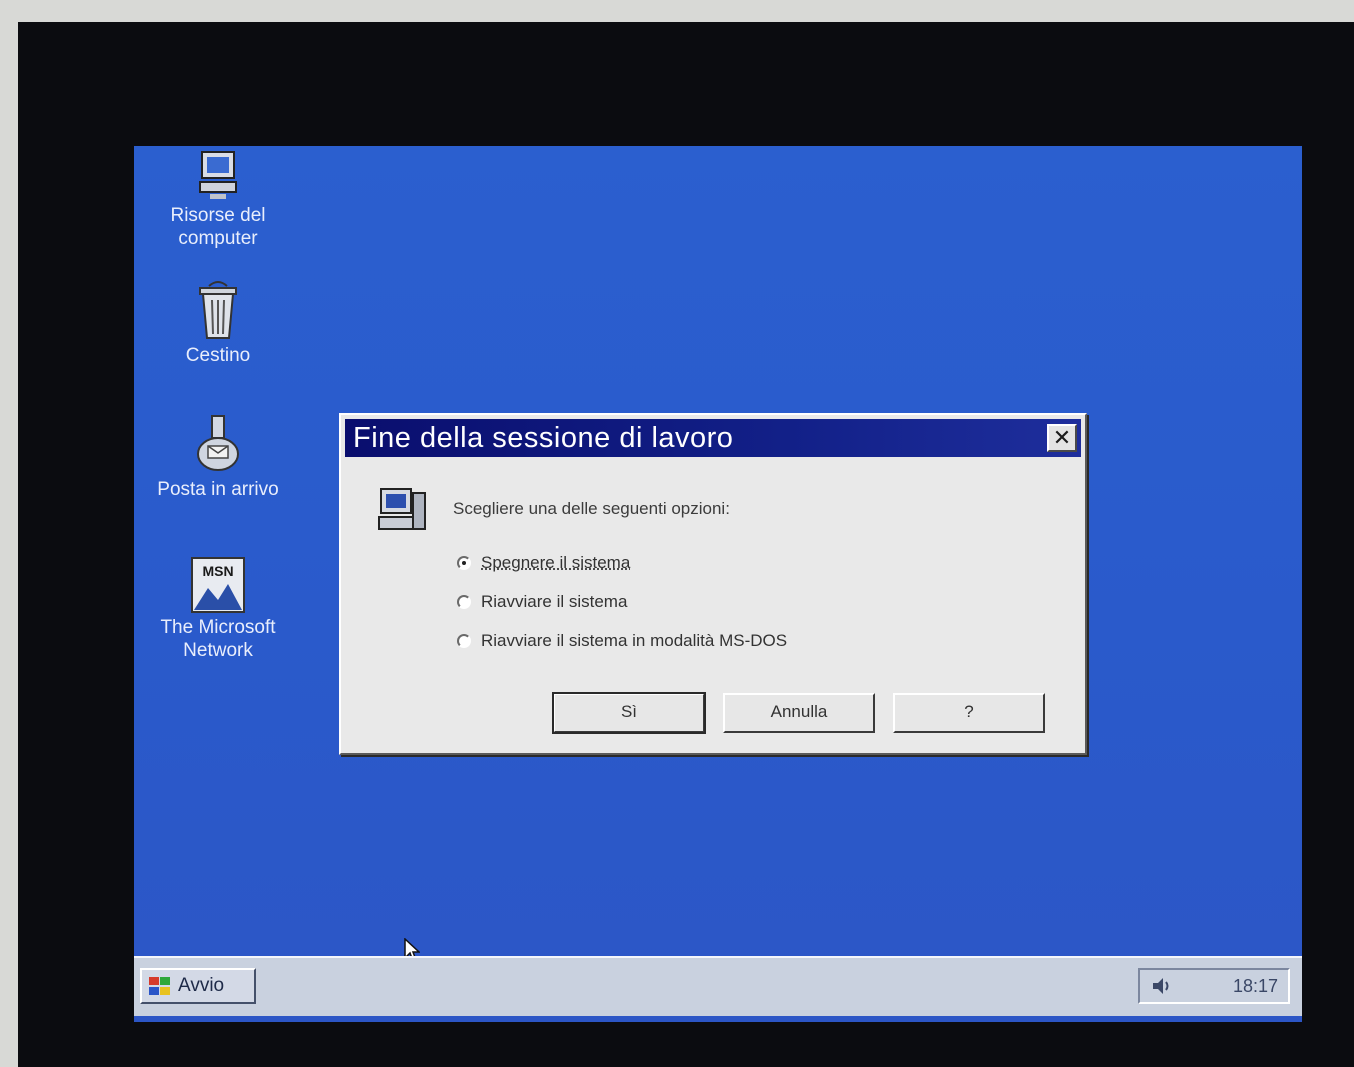  I want to click on inbox-icon, so click(218, 443).